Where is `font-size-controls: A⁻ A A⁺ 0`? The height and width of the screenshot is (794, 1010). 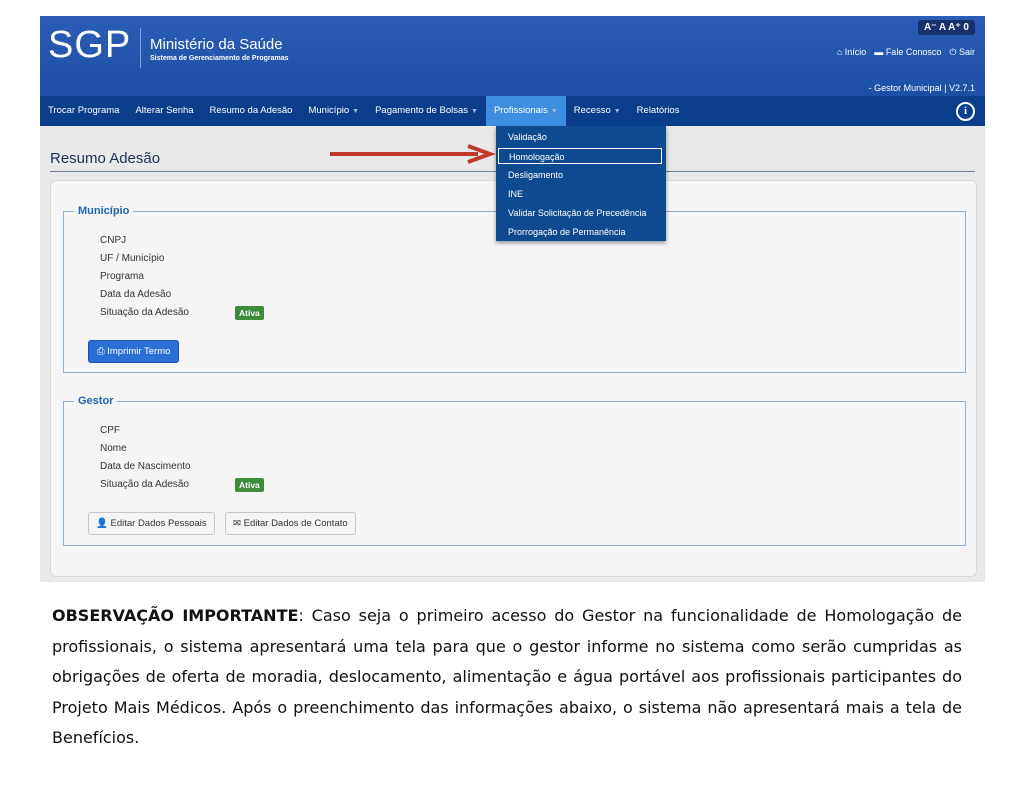 font-size-controls: A⁻ A A⁺ 0 is located at coordinates (946, 27).